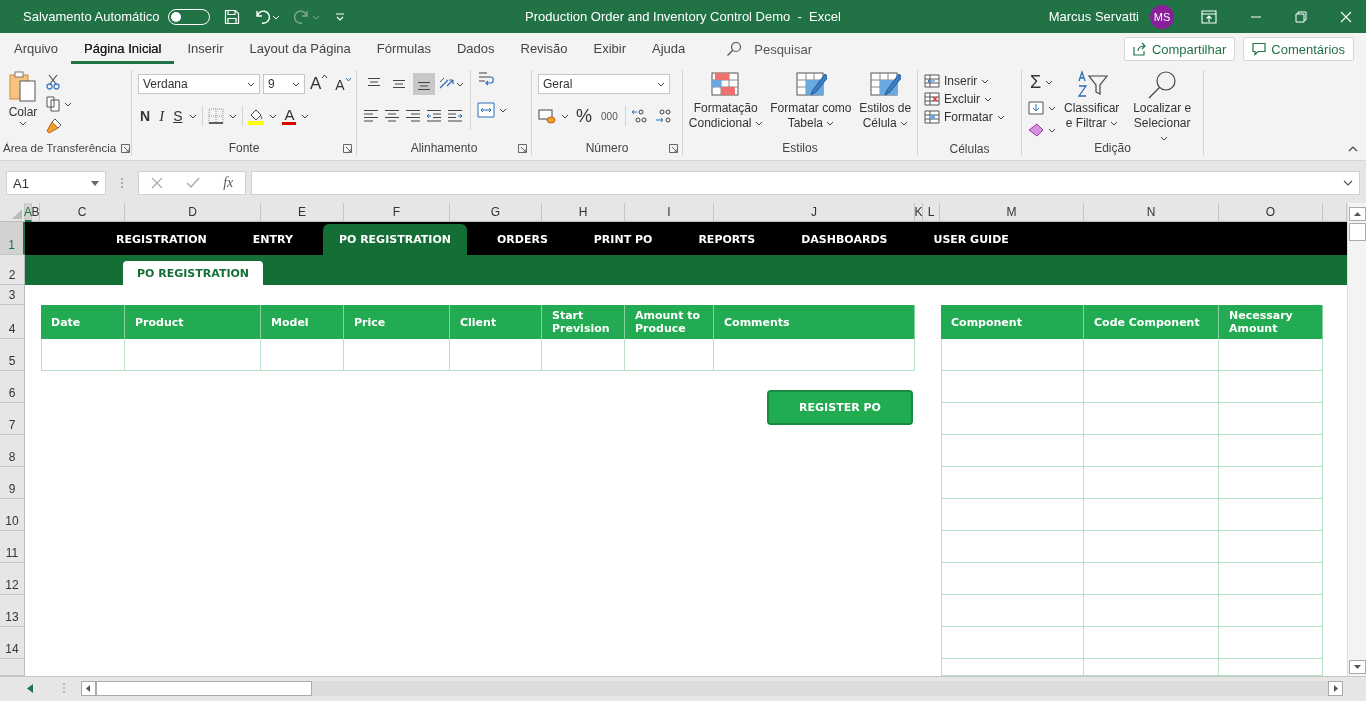 This screenshot has width=1366, height=701. I want to click on row-header: 10, so click(12, 515).